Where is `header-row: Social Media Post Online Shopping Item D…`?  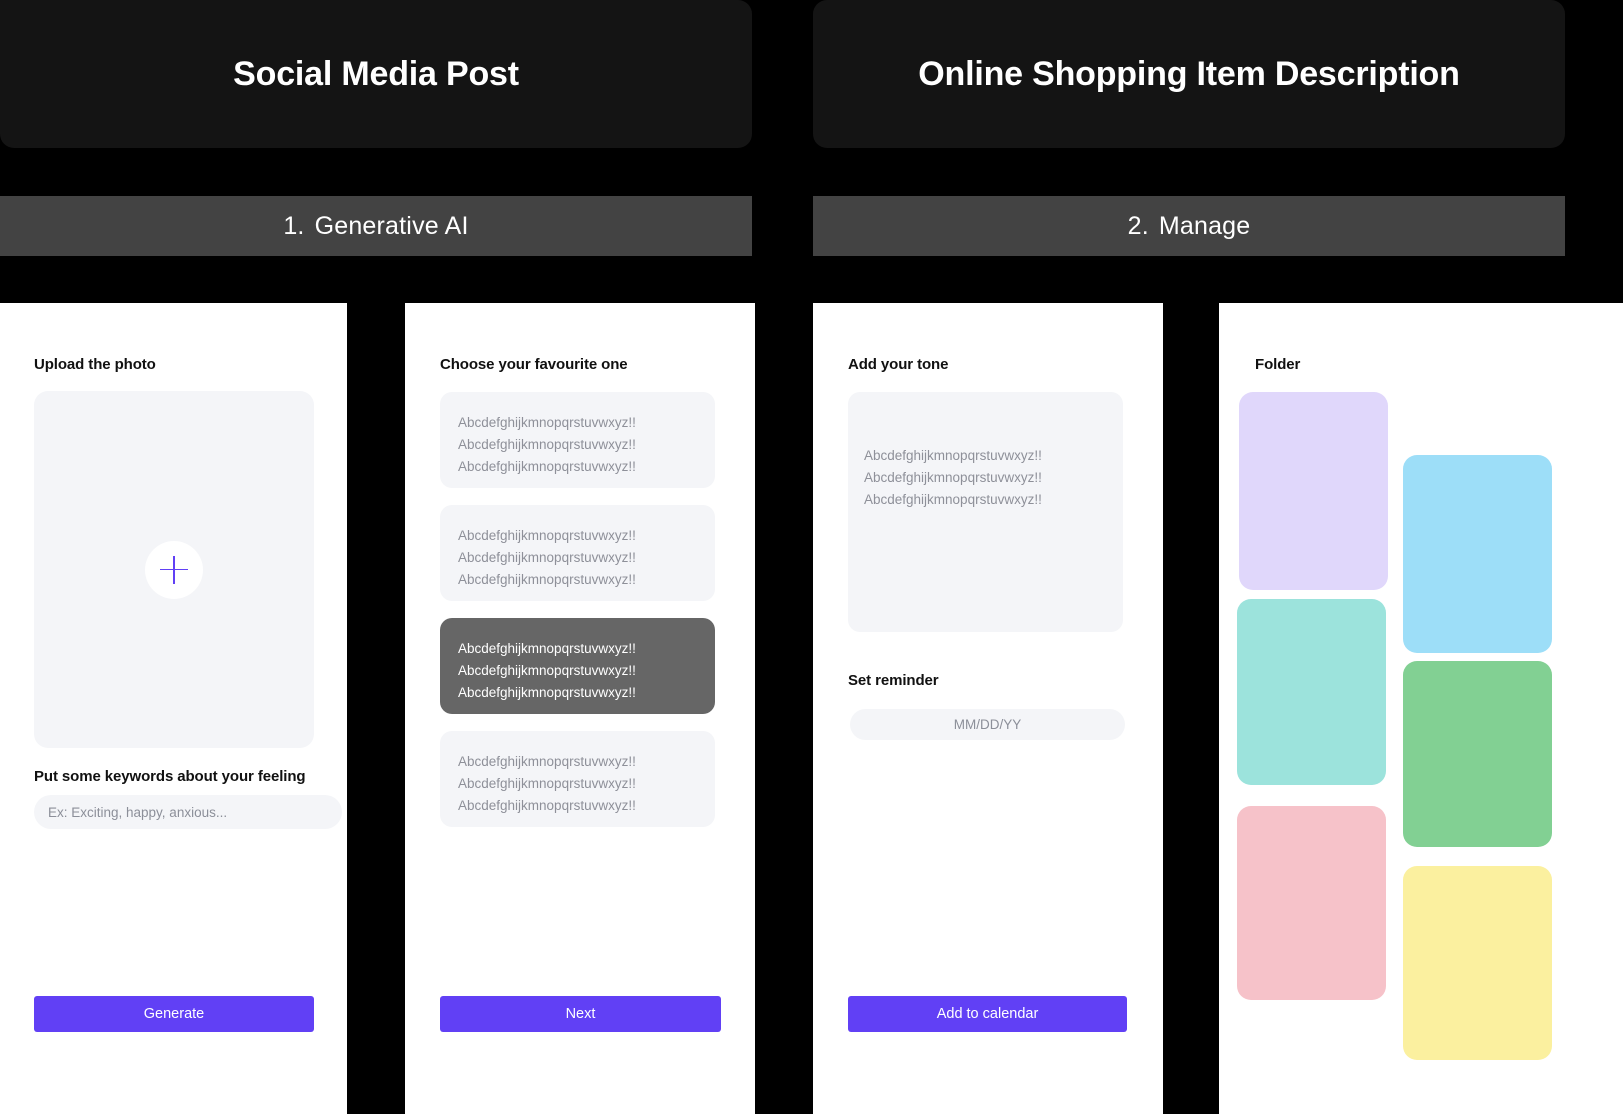
header-row: Social Media Post Online Shopping Item D… is located at coordinates (811, 74).